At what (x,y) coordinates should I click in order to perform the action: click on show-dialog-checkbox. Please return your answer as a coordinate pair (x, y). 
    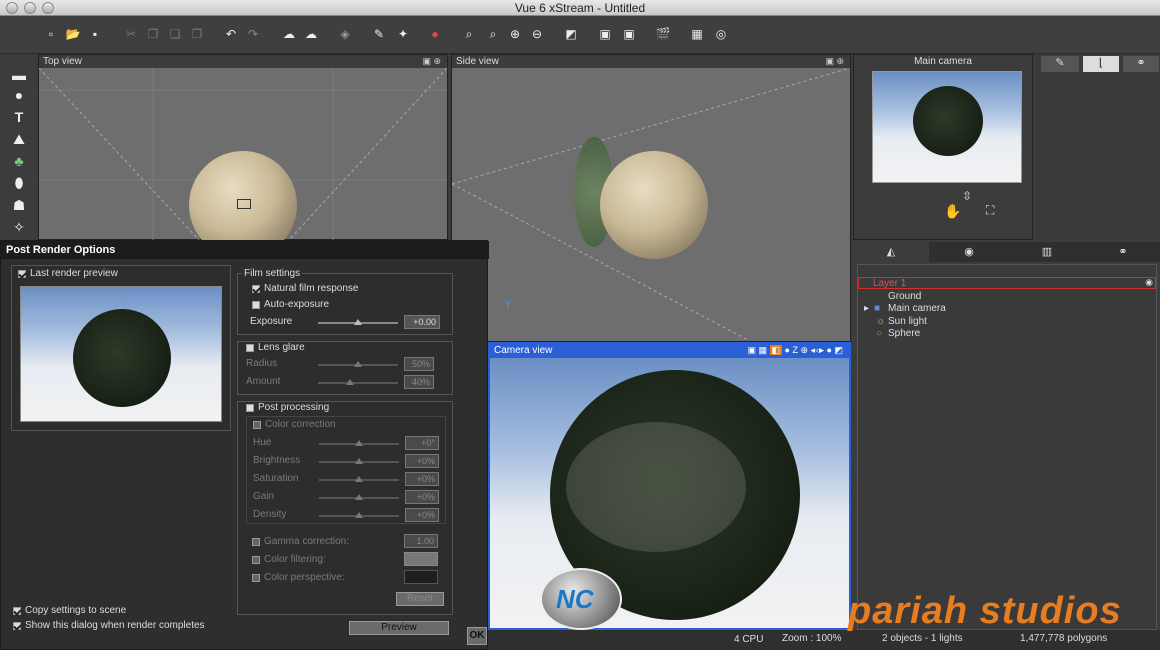
    Looking at the image, I should click on (17, 626).